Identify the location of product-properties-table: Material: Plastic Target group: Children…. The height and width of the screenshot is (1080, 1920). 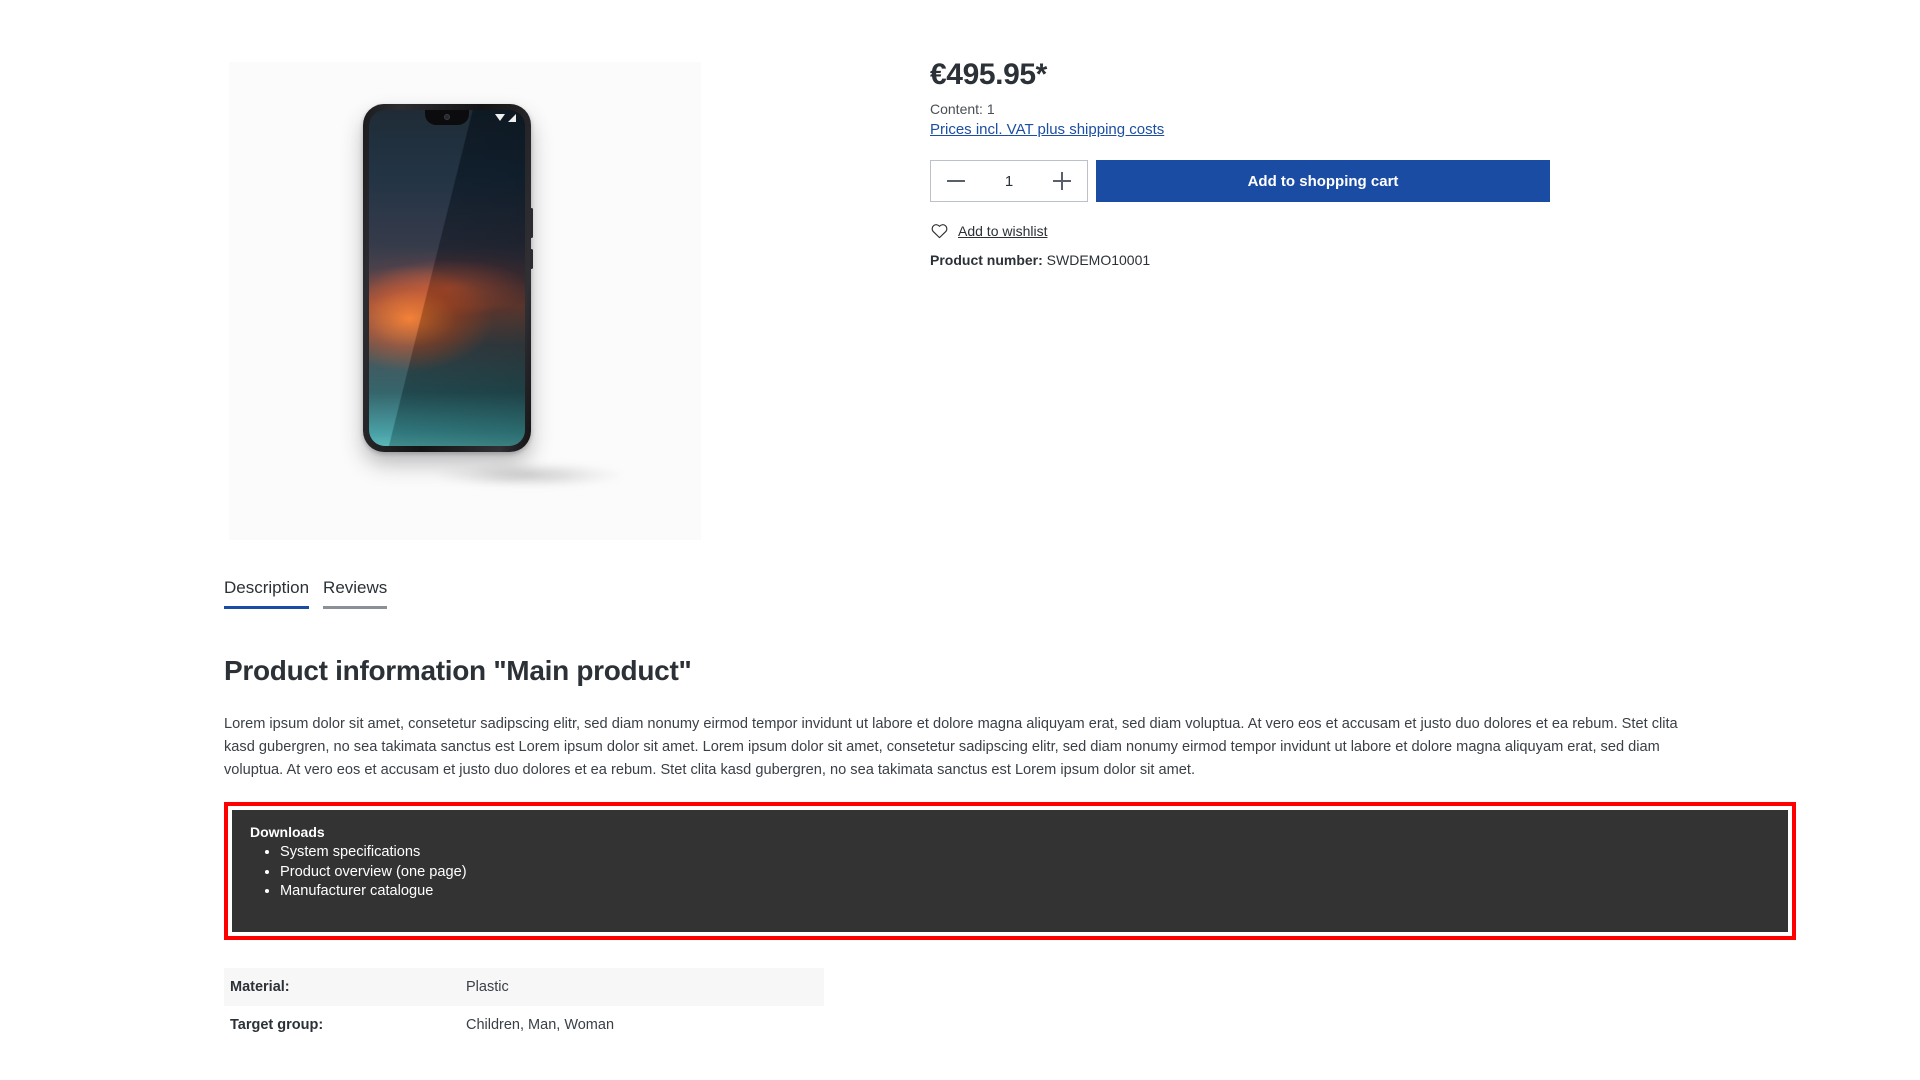
(524, 1005).